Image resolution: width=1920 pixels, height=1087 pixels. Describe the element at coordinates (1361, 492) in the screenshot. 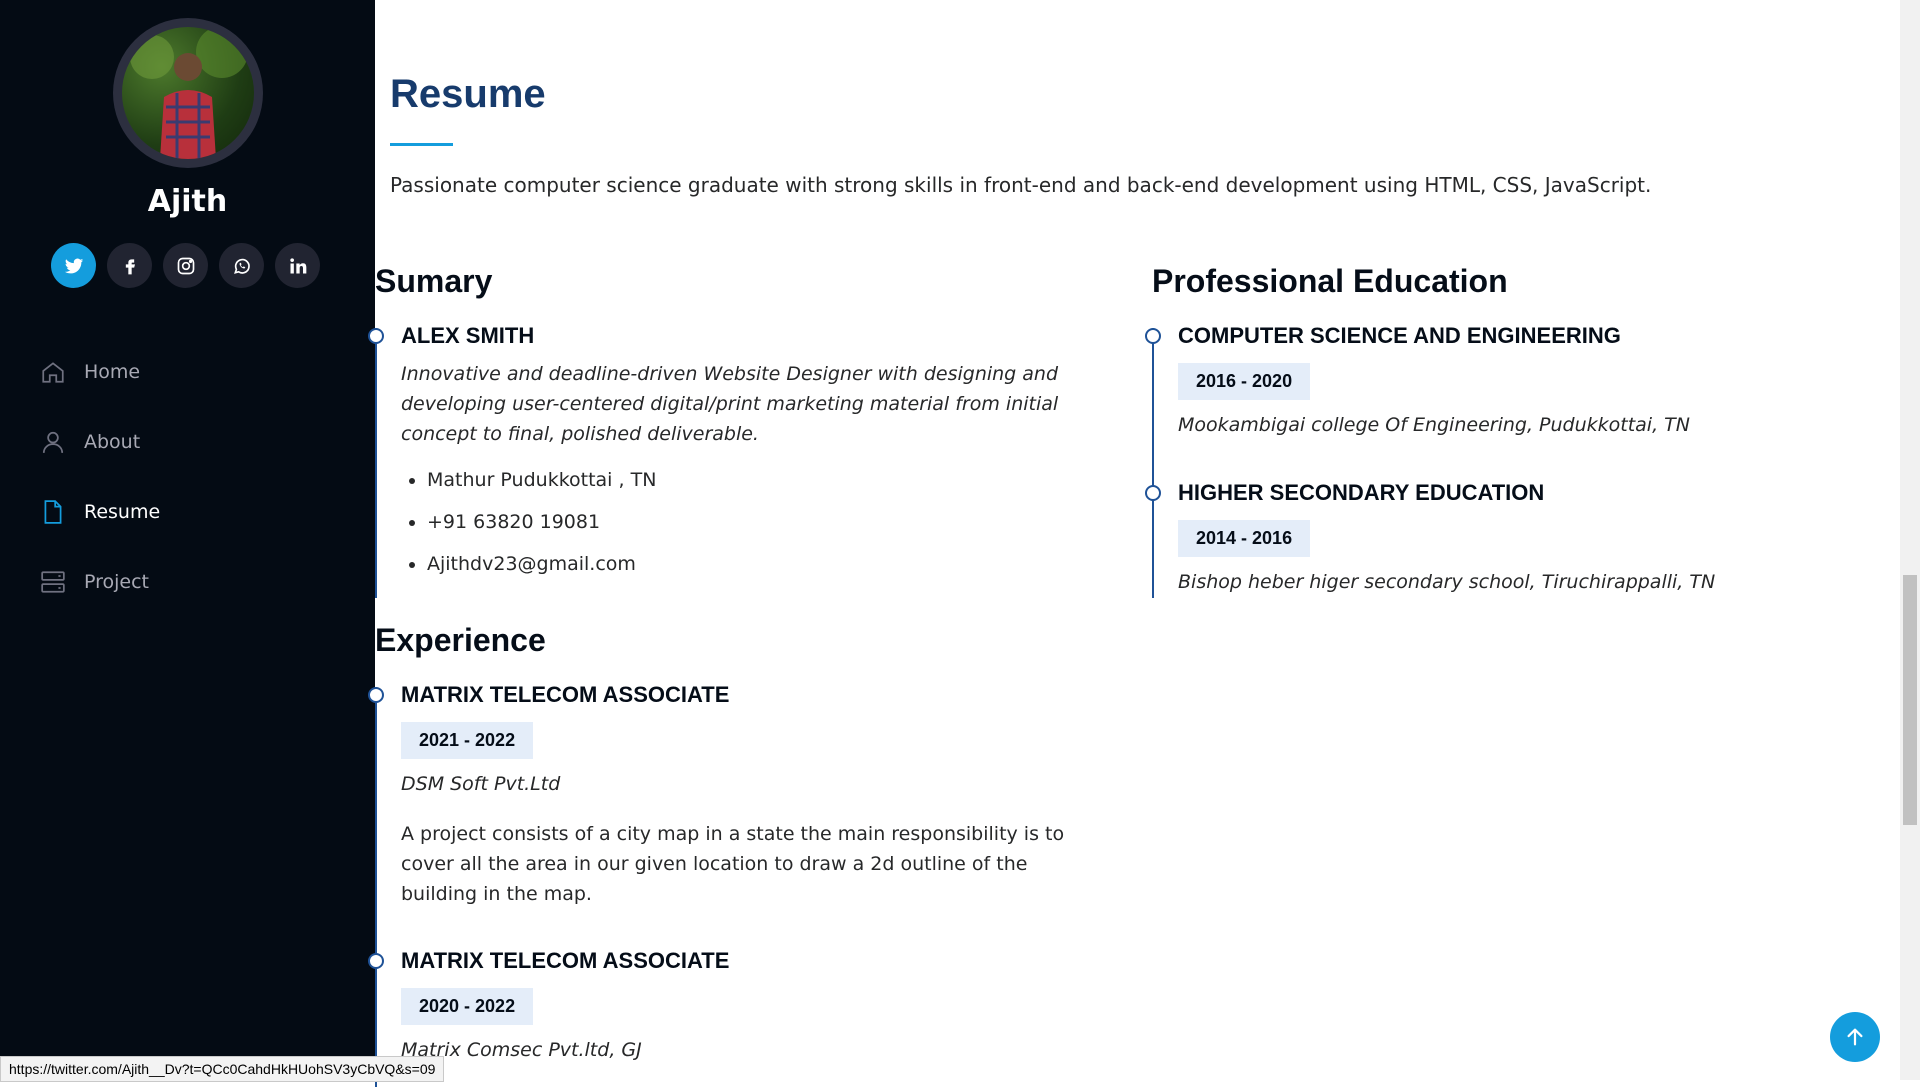

I see `education-title: HIGHER SECONDARY EDUCATION` at that location.